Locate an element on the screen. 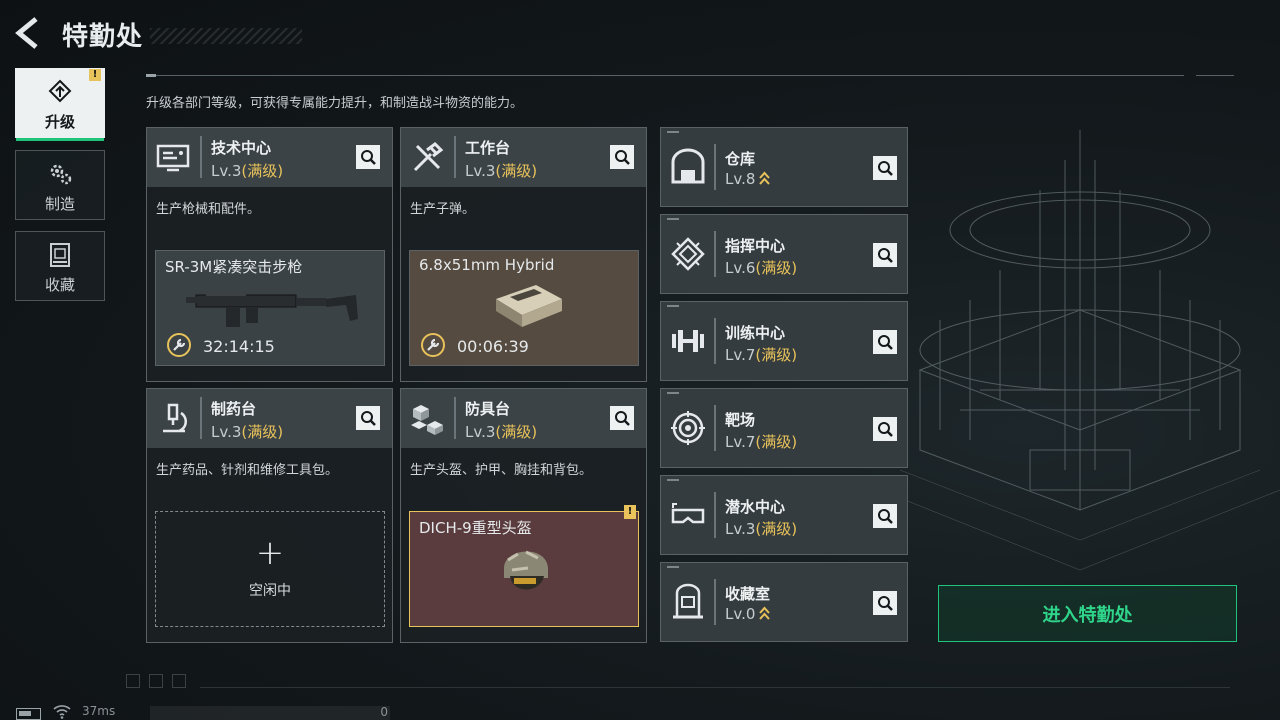  facility-name: 防具台 is located at coordinates (488, 409).